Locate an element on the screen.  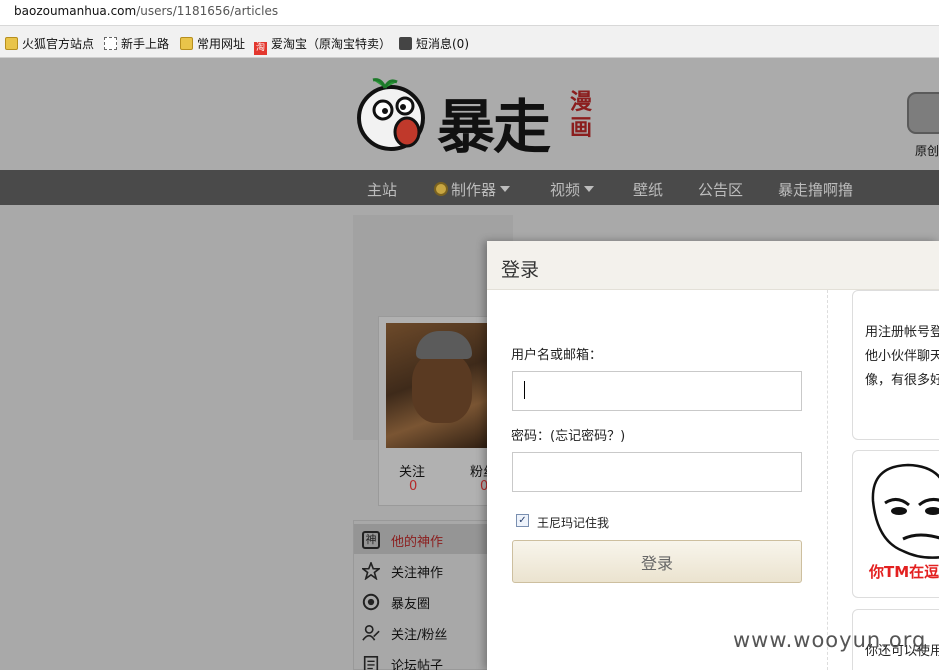
menu-item-his-works: 神 他的神作 is located at coordinates (424, 539).